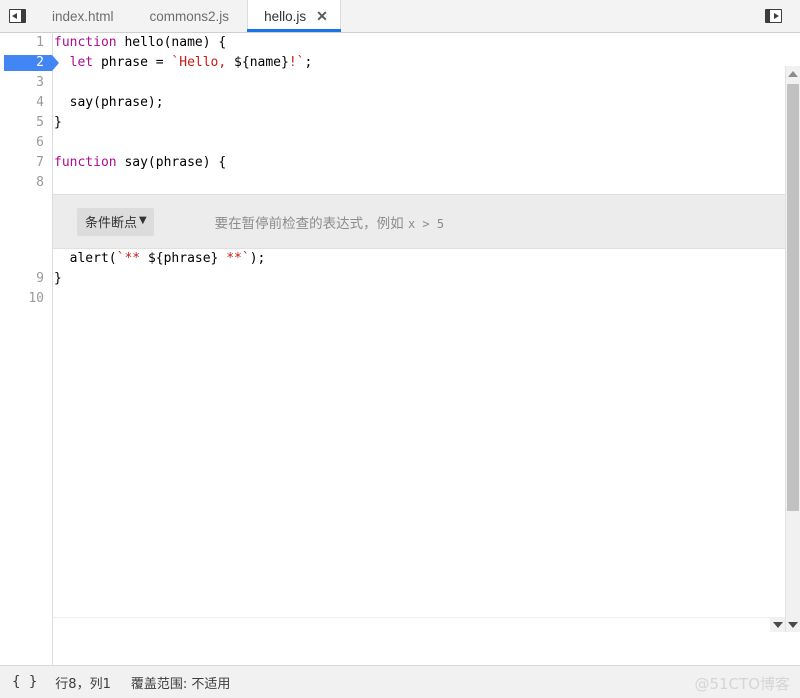  What do you see at coordinates (85, 258) in the screenshot?
I see `code-token: alert(` at bounding box center [85, 258].